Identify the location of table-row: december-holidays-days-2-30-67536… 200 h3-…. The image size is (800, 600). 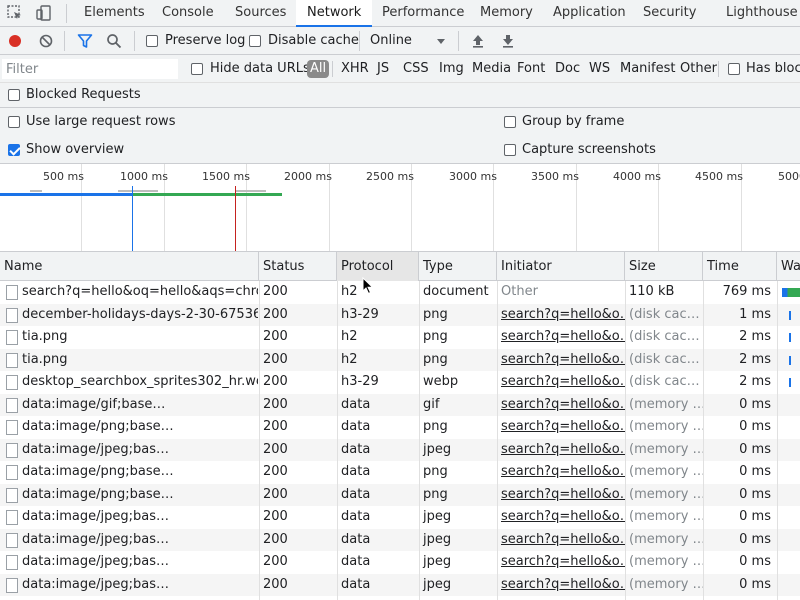
(400, 315).